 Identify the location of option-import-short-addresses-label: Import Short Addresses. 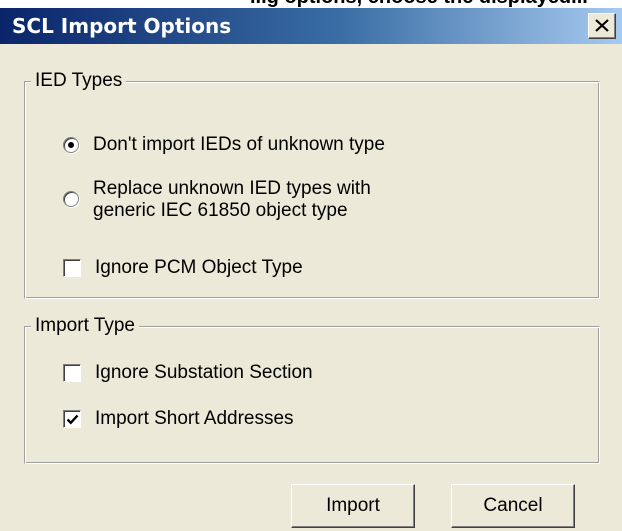
(194, 418).